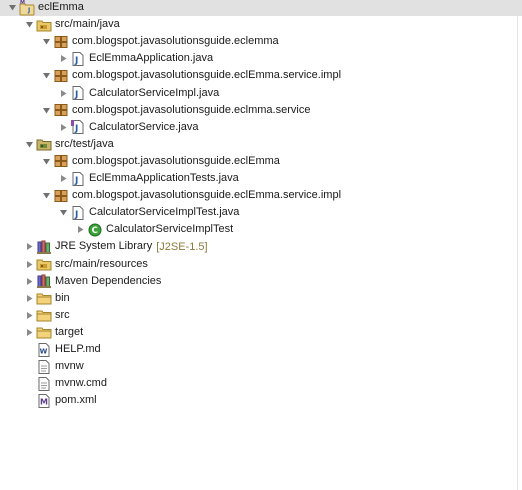 This screenshot has height=490, width=522. What do you see at coordinates (84, 143) in the screenshot?
I see `tree-row-label: src/test/java` at bounding box center [84, 143].